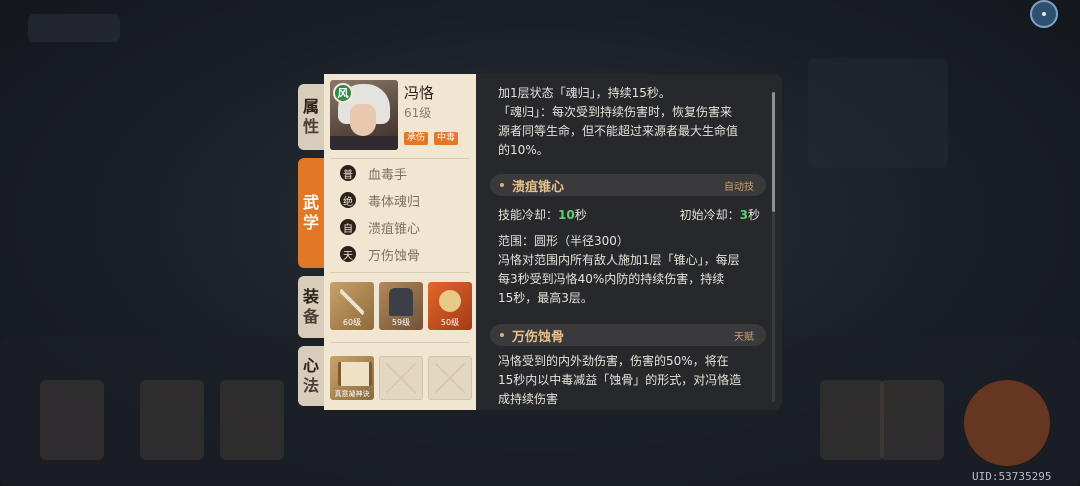 The image size is (1080, 486). I want to click on cooldown-row: 技能冷却：10秒 初始冷却：3秒, so click(629, 215).